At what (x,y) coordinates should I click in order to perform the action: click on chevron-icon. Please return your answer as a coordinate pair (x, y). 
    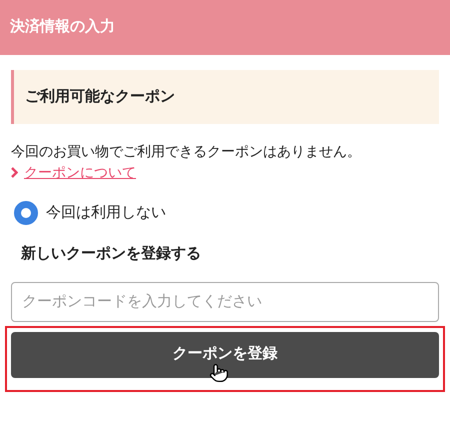
    Looking at the image, I should click on (14, 172).